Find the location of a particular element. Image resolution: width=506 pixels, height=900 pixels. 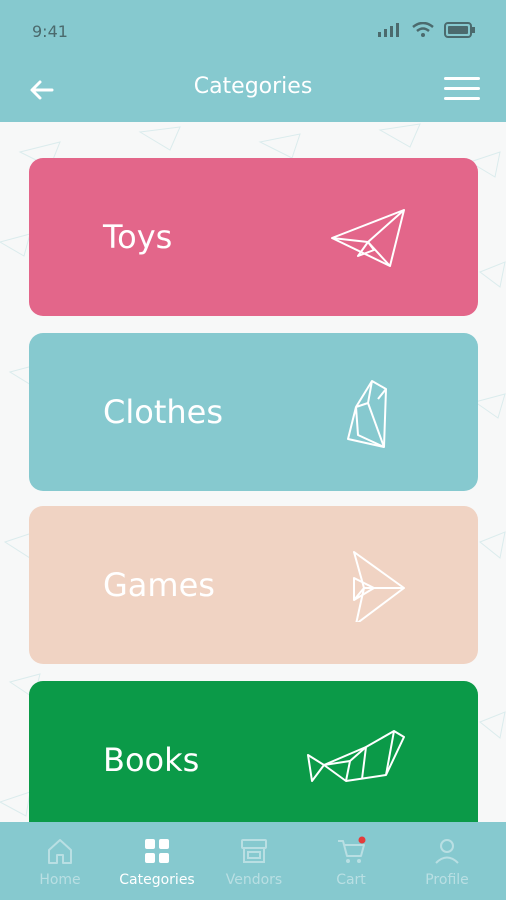

grid-icon is located at coordinates (157, 851).